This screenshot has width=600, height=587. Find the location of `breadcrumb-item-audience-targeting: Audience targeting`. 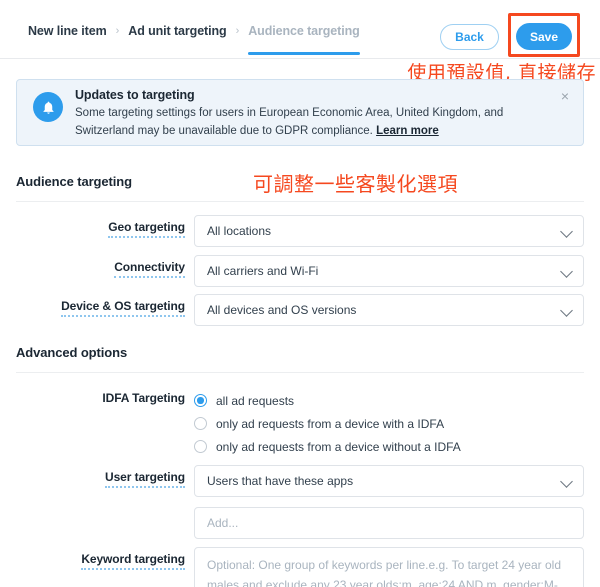

breadcrumb-item-audience-targeting: Audience targeting is located at coordinates (304, 39).